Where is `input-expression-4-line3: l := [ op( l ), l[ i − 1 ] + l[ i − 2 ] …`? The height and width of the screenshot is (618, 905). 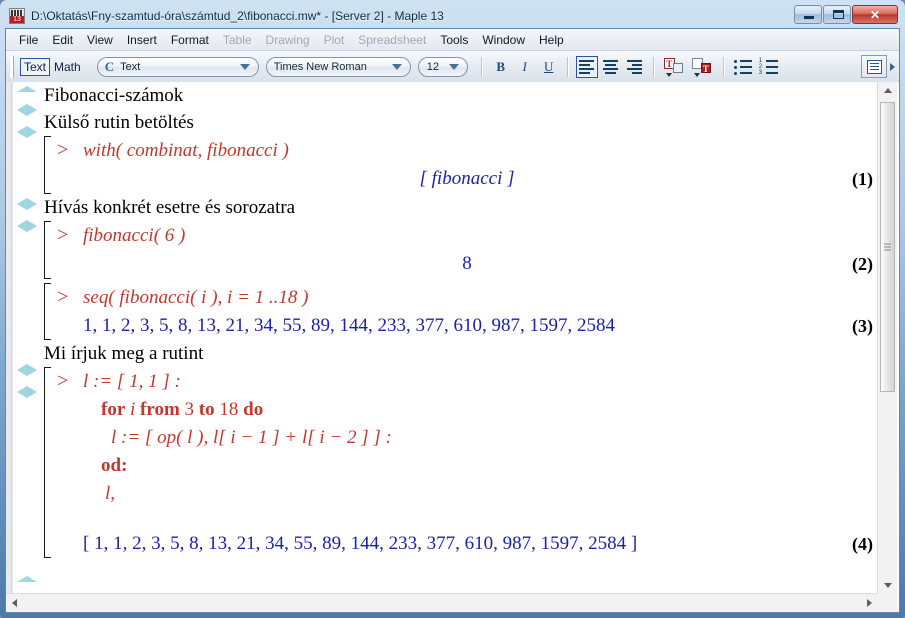 input-expression-4-line3: l := [ op( l ), l[ i − 1 ] + l[ i − 2 ] … is located at coordinates (467, 438).